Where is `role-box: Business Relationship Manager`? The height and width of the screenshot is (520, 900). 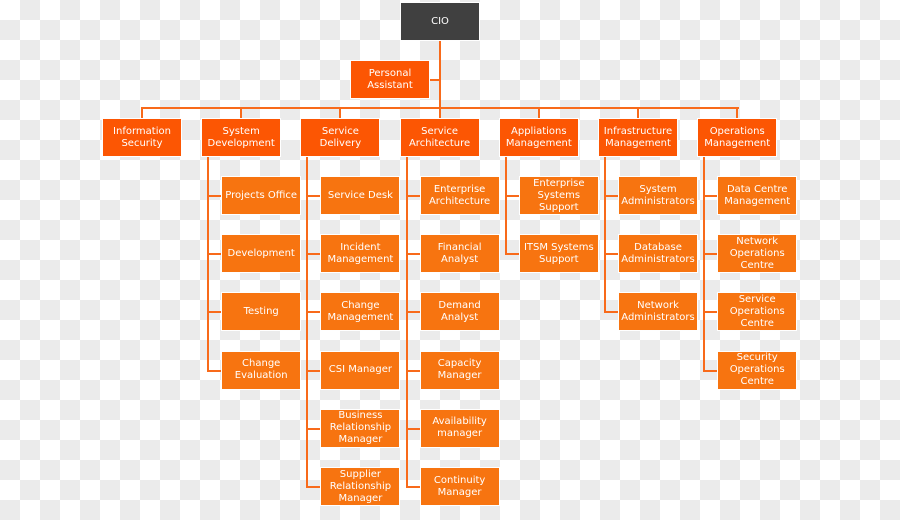 role-box: Business Relationship Manager is located at coordinates (360, 428).